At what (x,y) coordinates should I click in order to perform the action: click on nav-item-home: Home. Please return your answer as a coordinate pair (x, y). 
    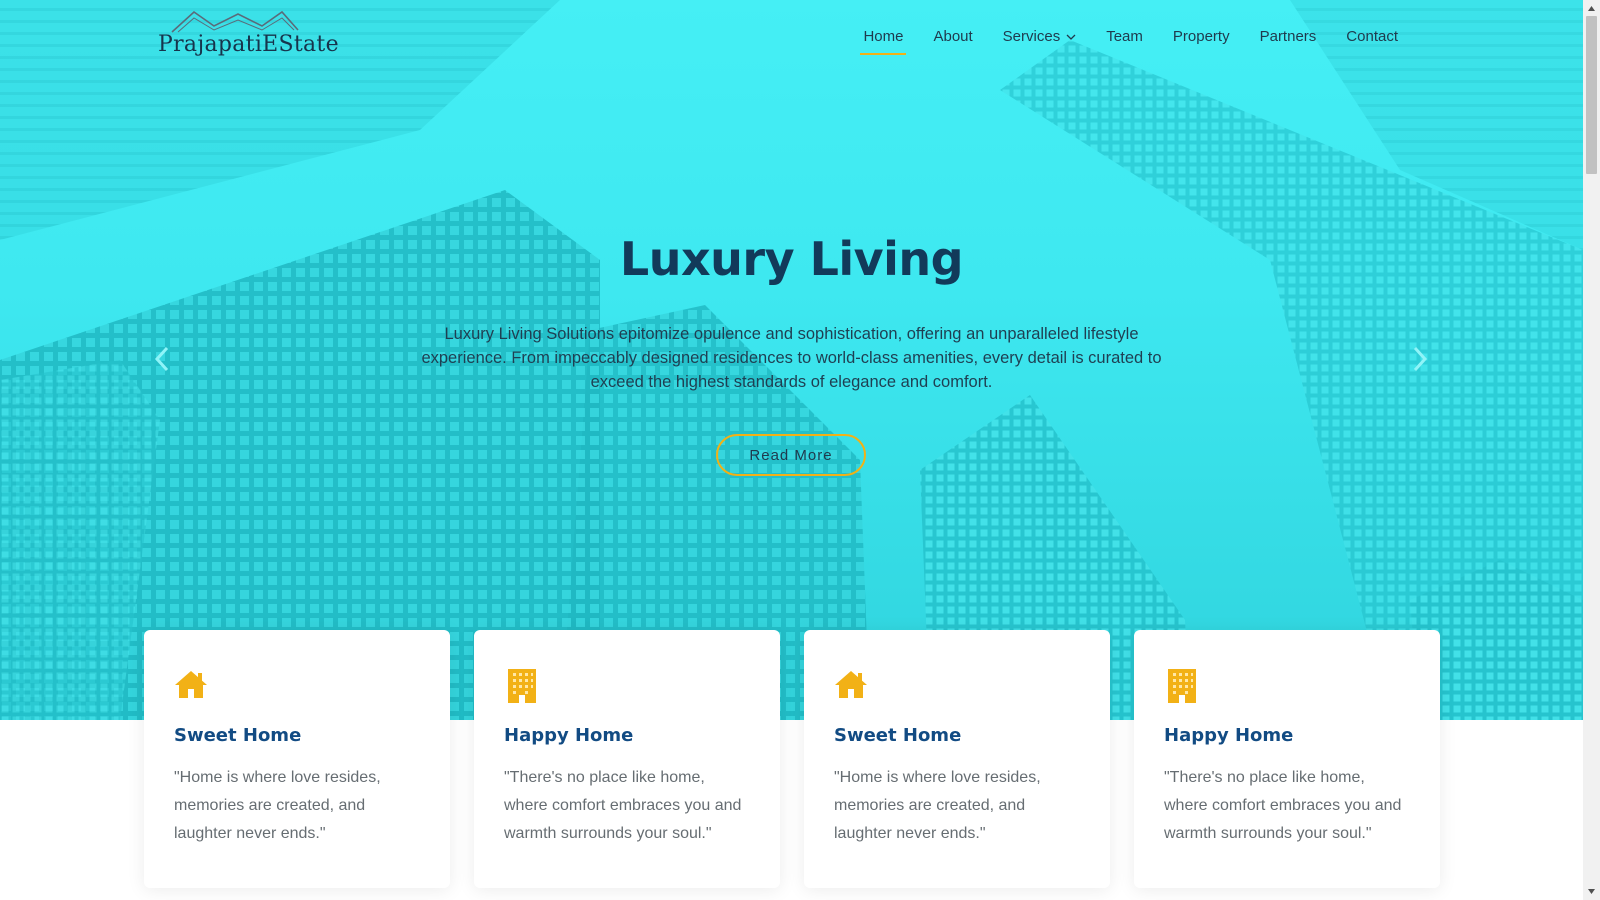
    Looking at the image, I should click on (883, 39).